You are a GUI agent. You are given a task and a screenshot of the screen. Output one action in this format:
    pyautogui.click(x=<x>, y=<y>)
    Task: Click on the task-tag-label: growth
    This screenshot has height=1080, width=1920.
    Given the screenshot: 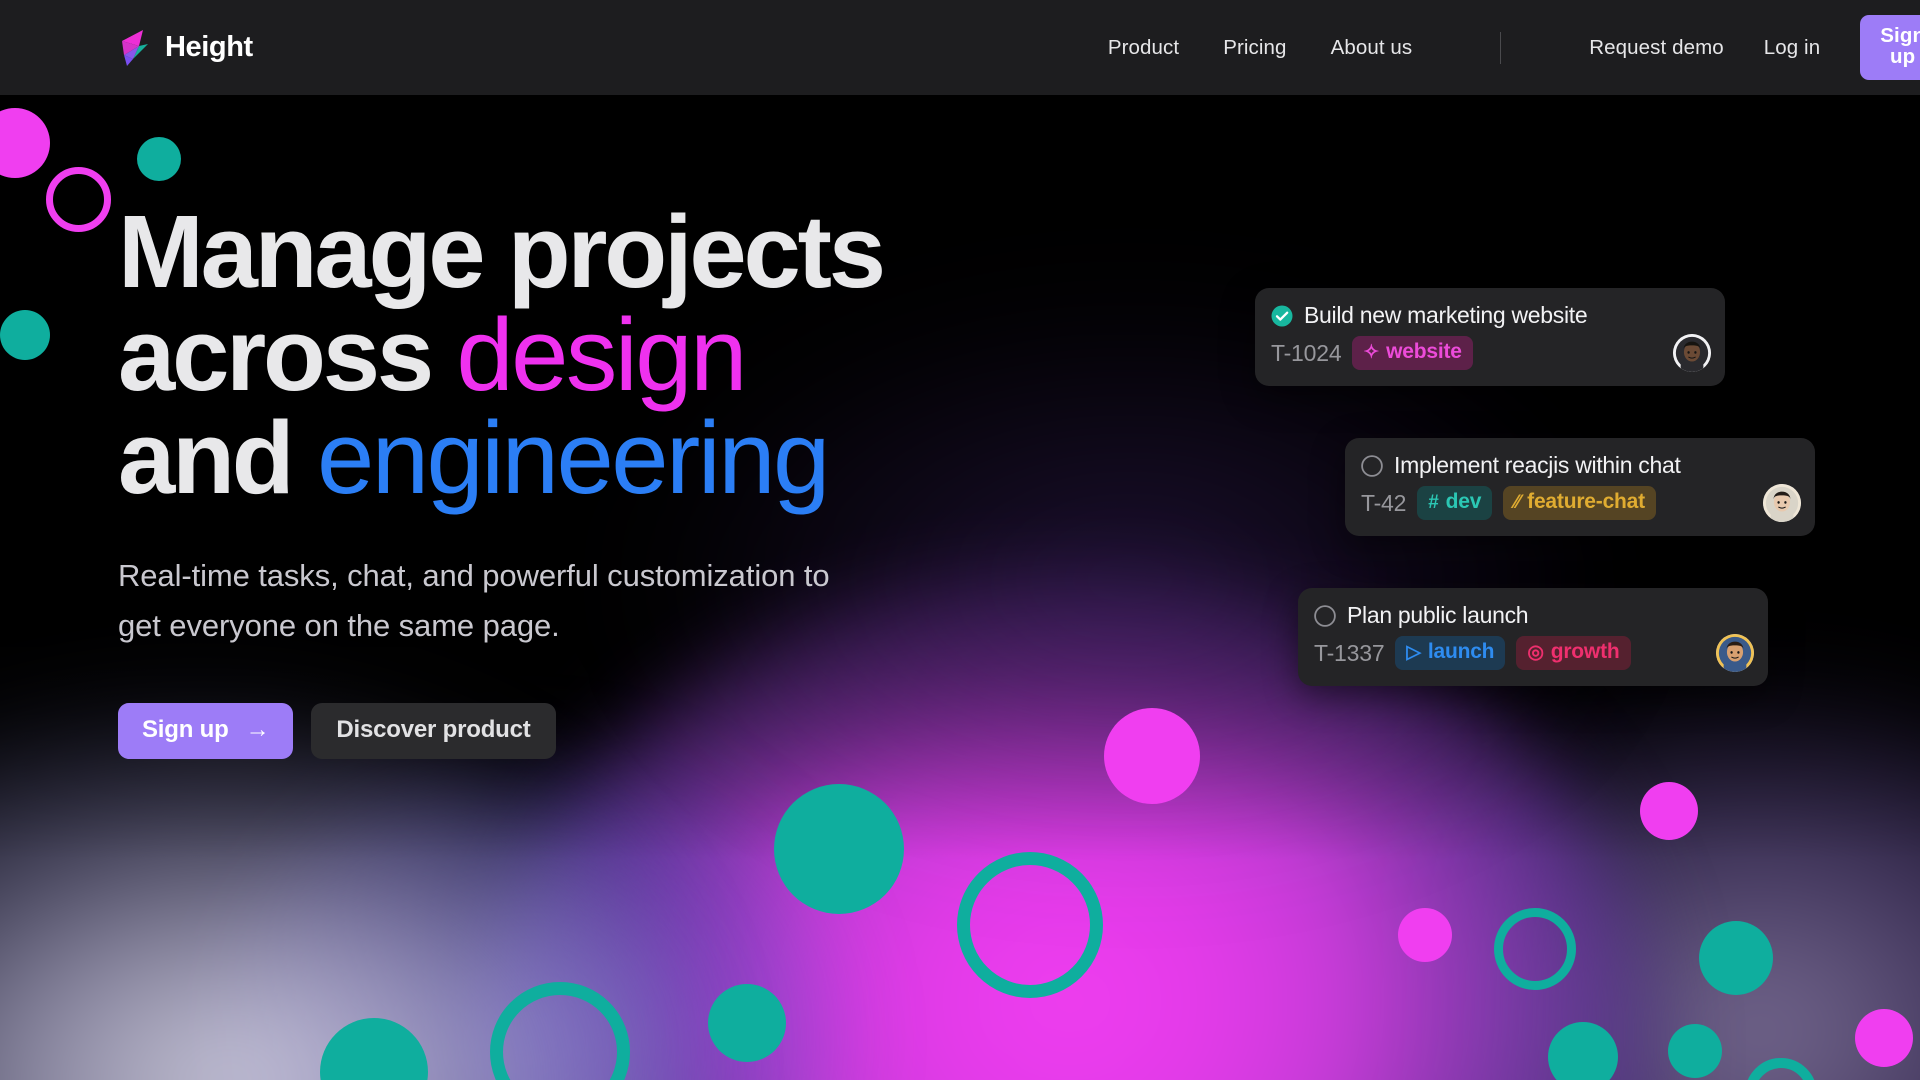 What is the action you would take?
    pyautogui.click(x=1585, y=651)
    